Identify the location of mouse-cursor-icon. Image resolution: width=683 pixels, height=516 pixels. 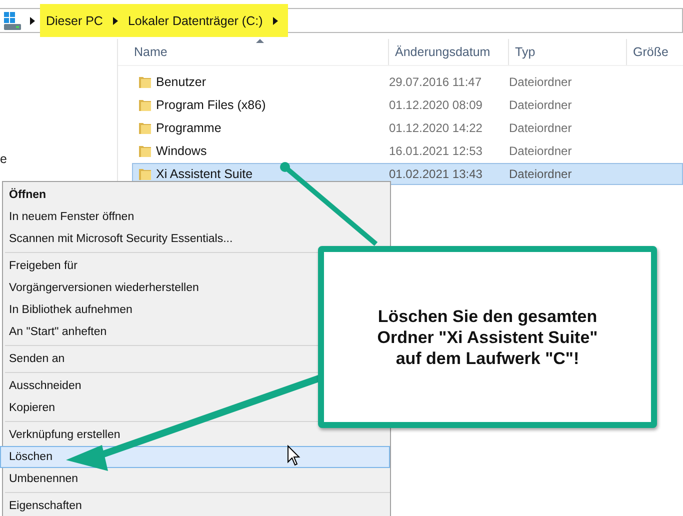
(294, 455).